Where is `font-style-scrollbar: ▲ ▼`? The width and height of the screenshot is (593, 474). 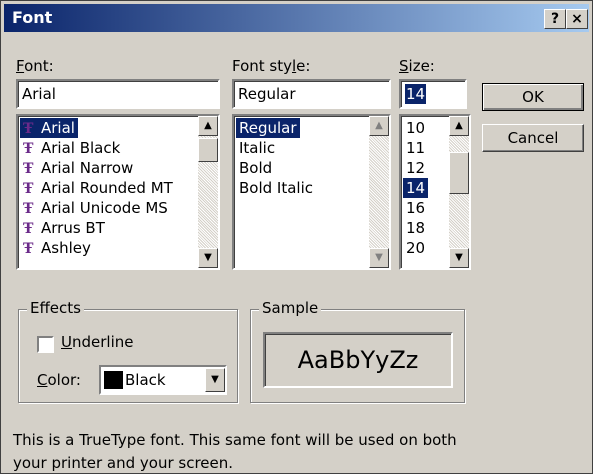
font-style-scrollbar: ▲ ▼ is located at coordinates (379, 192).